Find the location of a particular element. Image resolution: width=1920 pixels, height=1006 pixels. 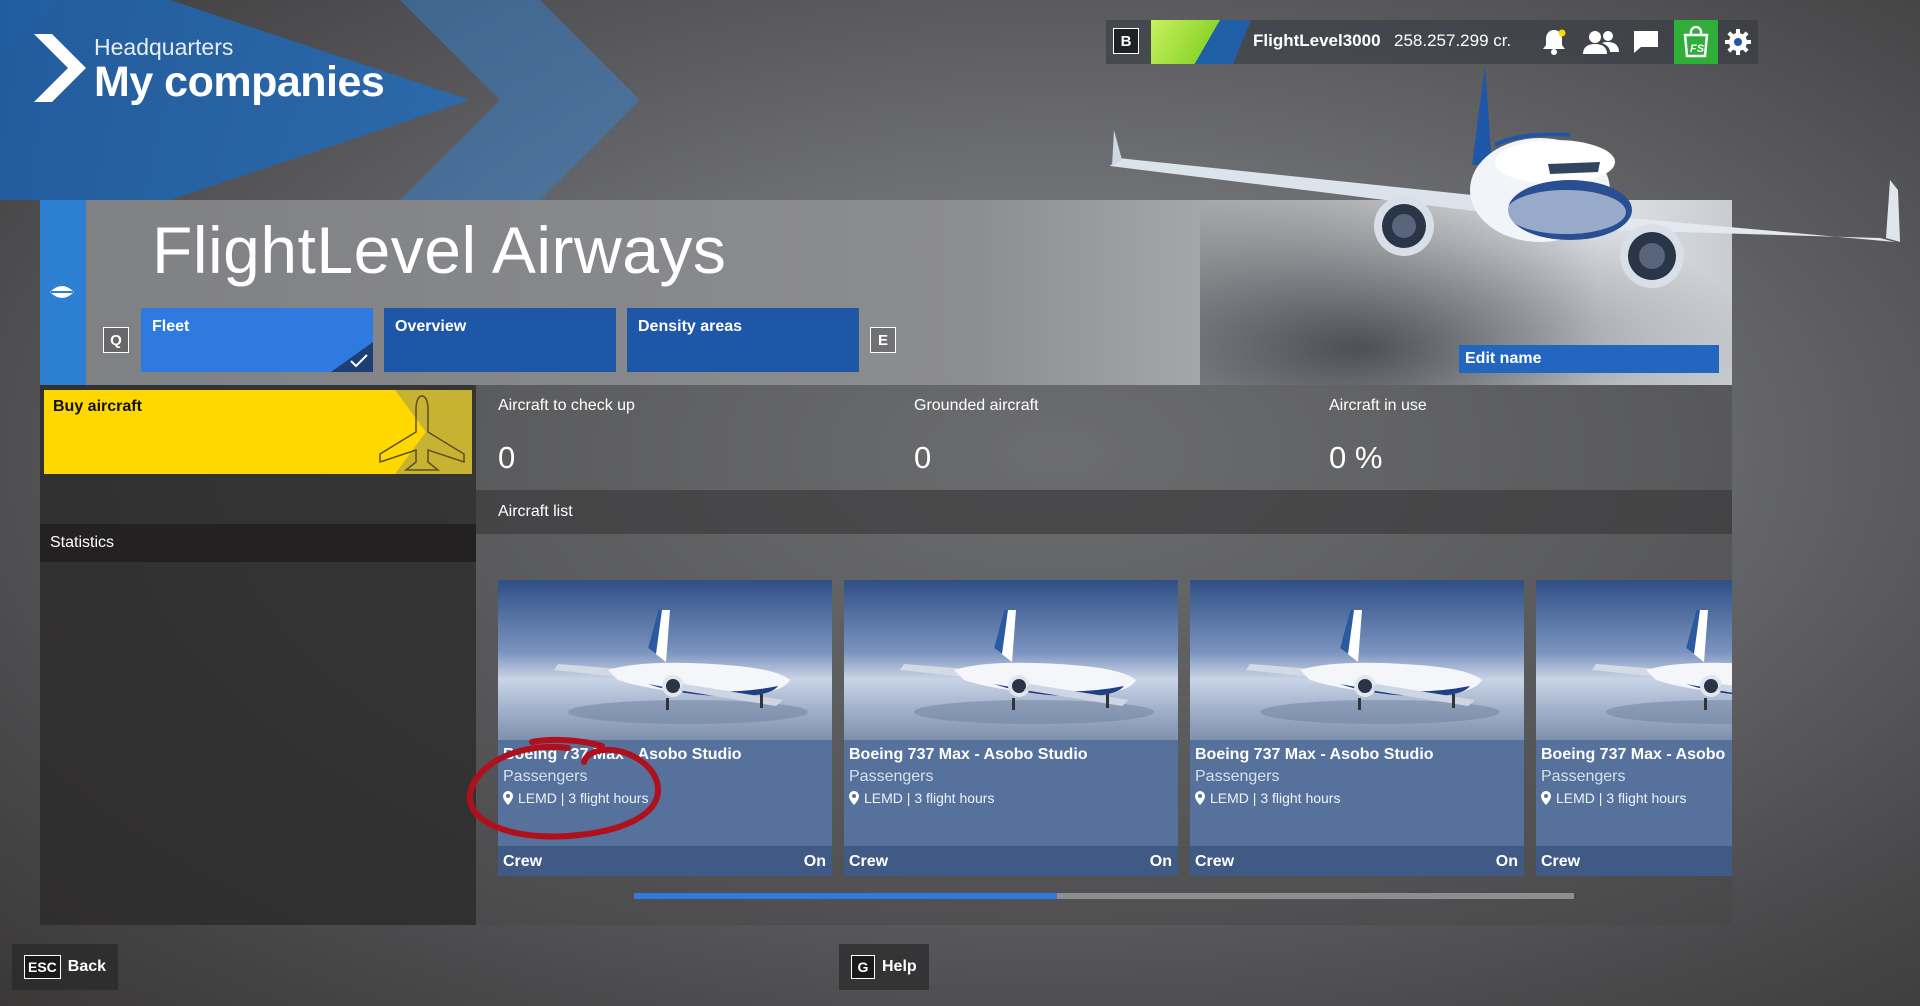

aircraft-title: Boeing 737 Max - Asobo is located at coordinates (1633, 754).